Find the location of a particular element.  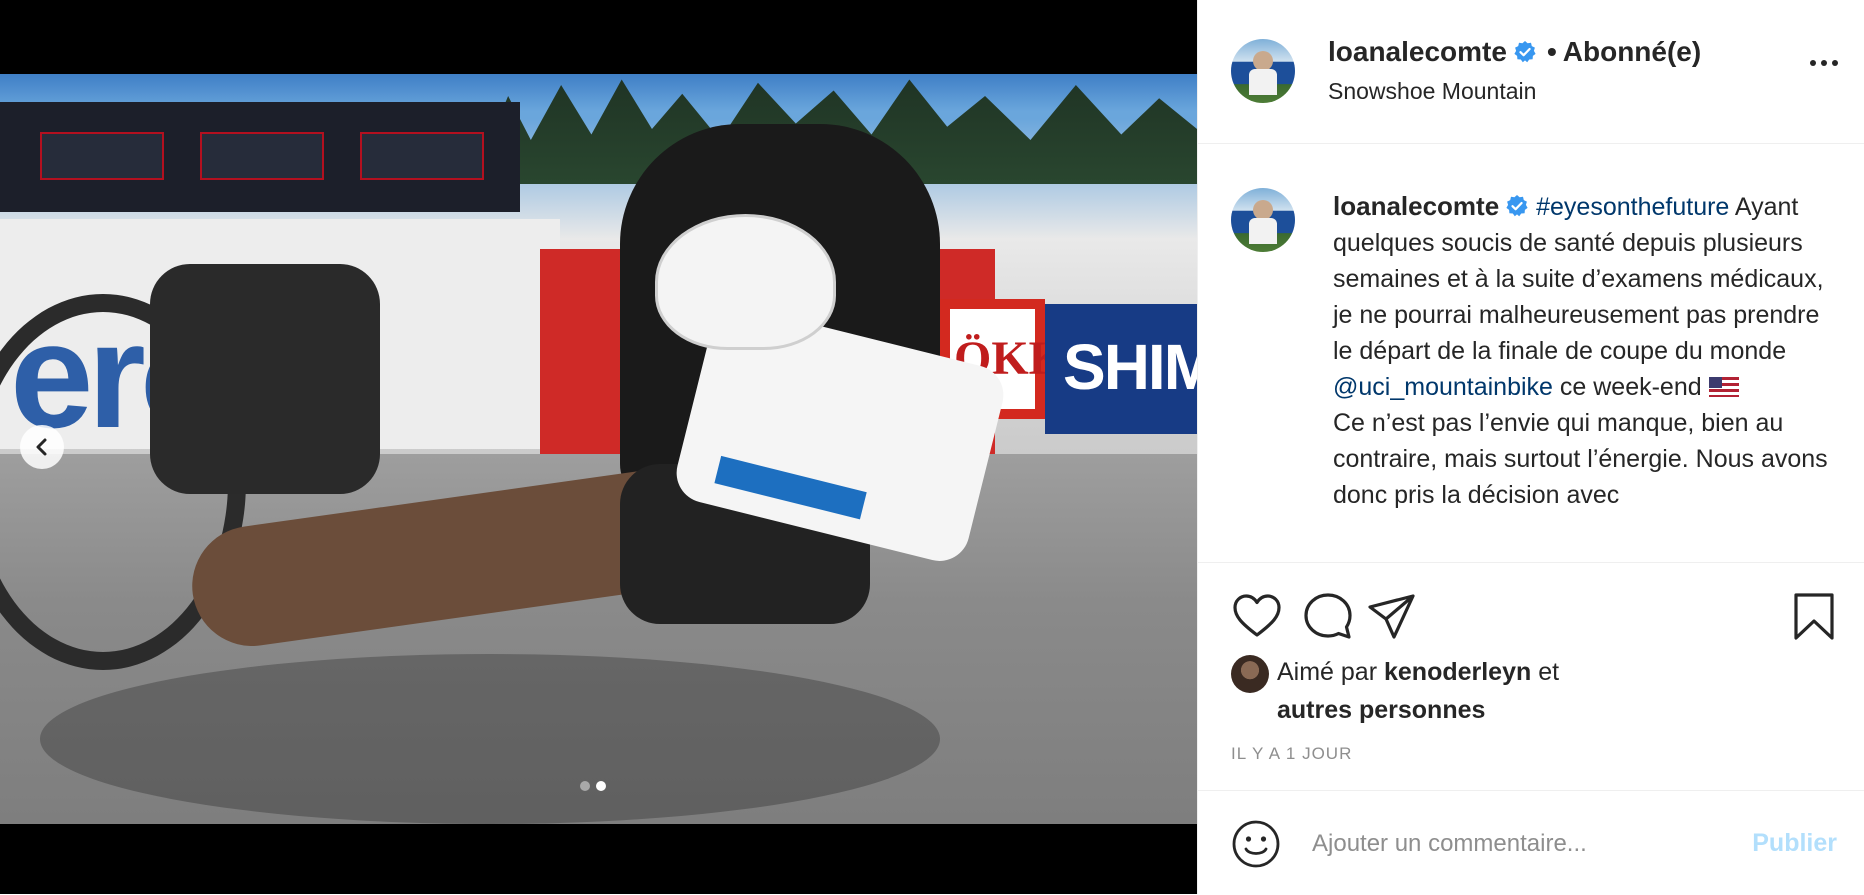

photo-rider-helmet is located at coordinates (745, 282).